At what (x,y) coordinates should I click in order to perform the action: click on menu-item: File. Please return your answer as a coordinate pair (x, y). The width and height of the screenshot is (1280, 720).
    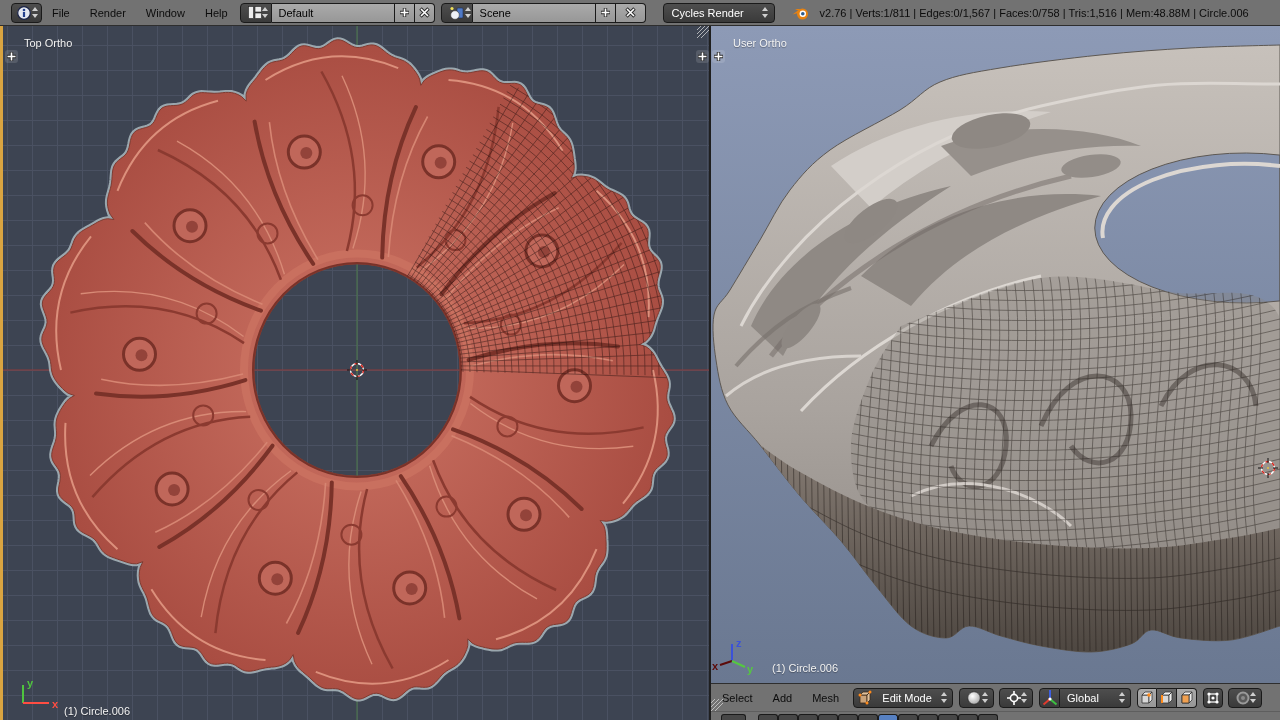
    Looking at the image, I should click on (61, 12).